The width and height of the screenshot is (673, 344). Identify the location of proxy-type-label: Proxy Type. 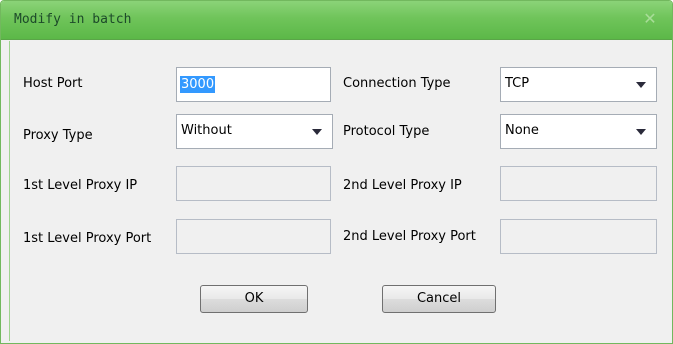
(58, 135).